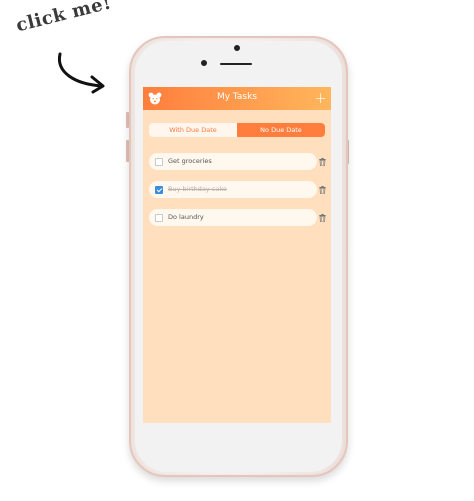  What do you see at coordinates (237, 48) in the screenshot?
I see `front-camera` at bounding box center [237, 48].